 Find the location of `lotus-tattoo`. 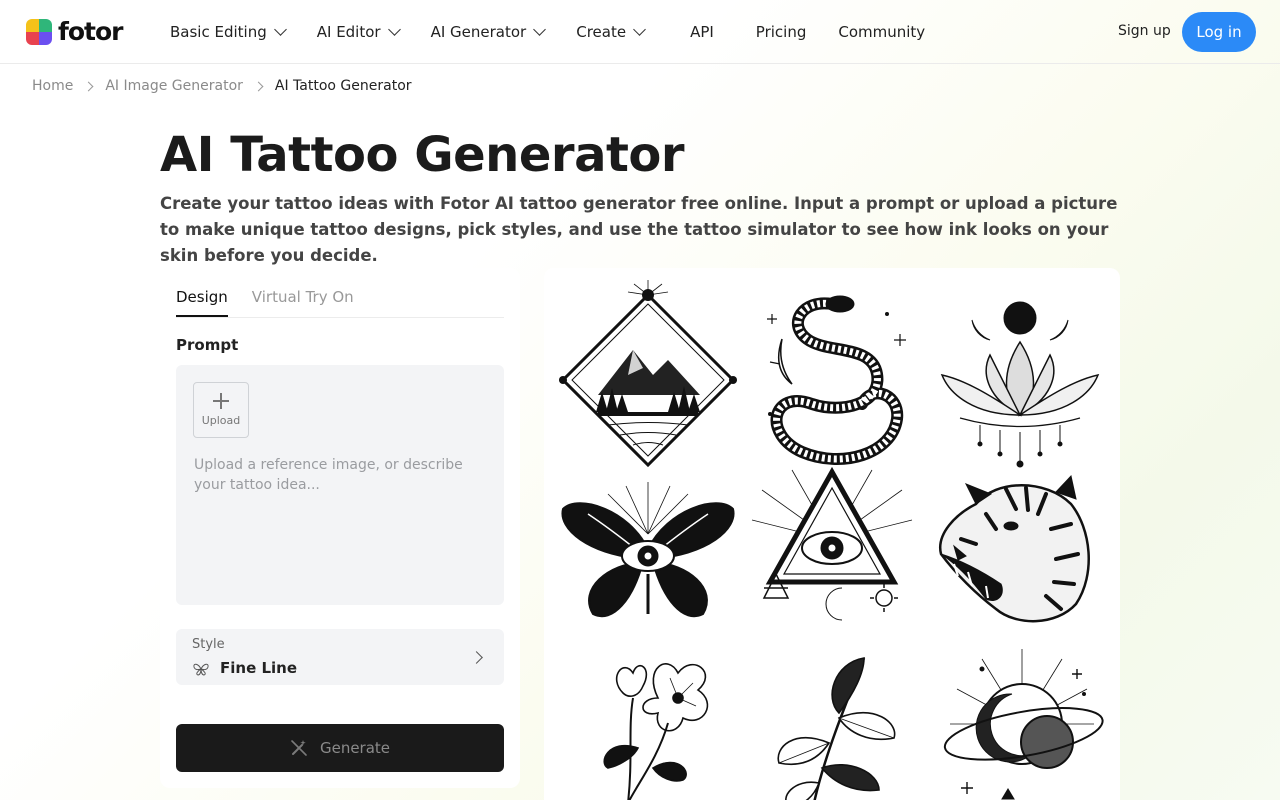

lotus-tattoo is located at coordinates (1020, 384).